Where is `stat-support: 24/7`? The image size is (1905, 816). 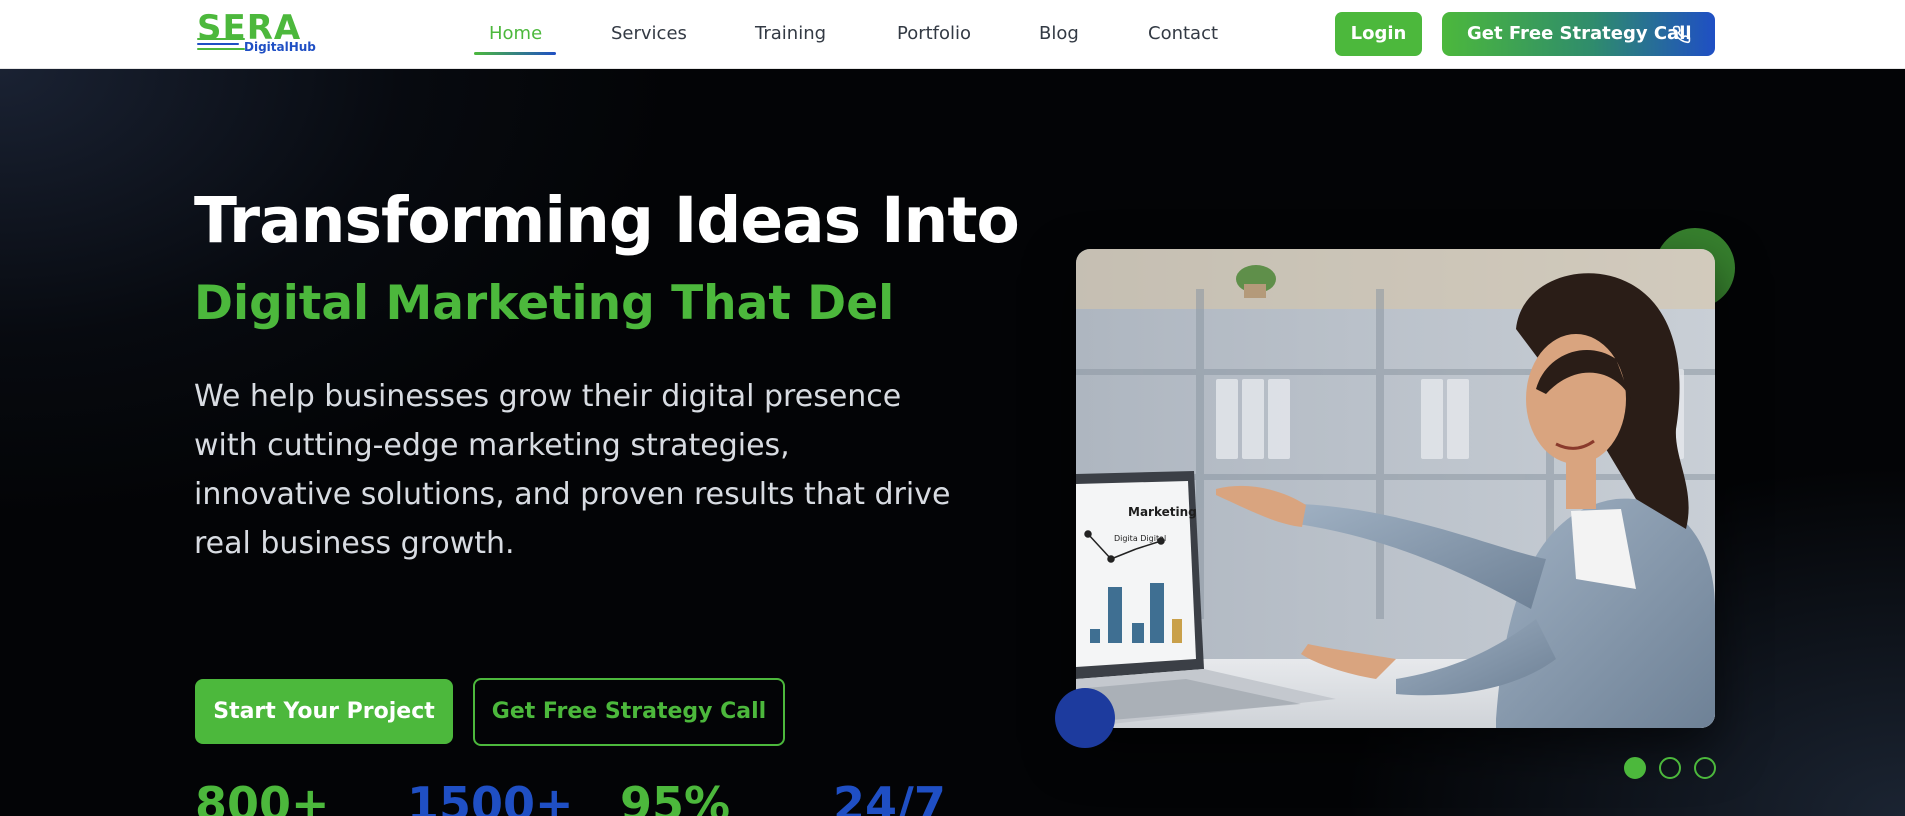 stat-support: 24/7 is located at coordinates (889, 796).